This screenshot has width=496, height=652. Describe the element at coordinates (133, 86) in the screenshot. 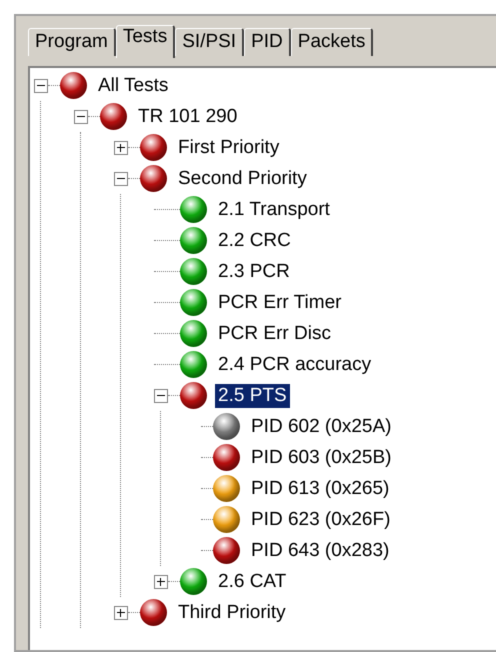

I see `tree-item: All Tests` at that location.